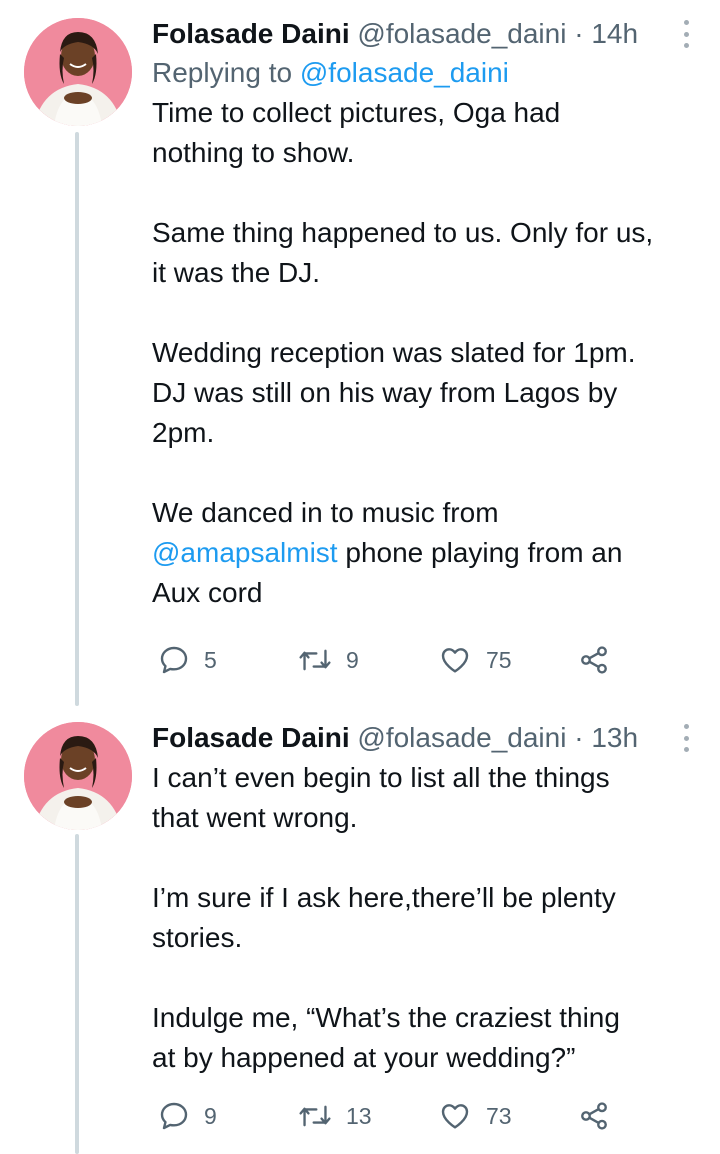 The width and height of the screenshot is (720, 1154). I want to click on text-line: Same thing happened to us. Only for us,, so click(403, 232).